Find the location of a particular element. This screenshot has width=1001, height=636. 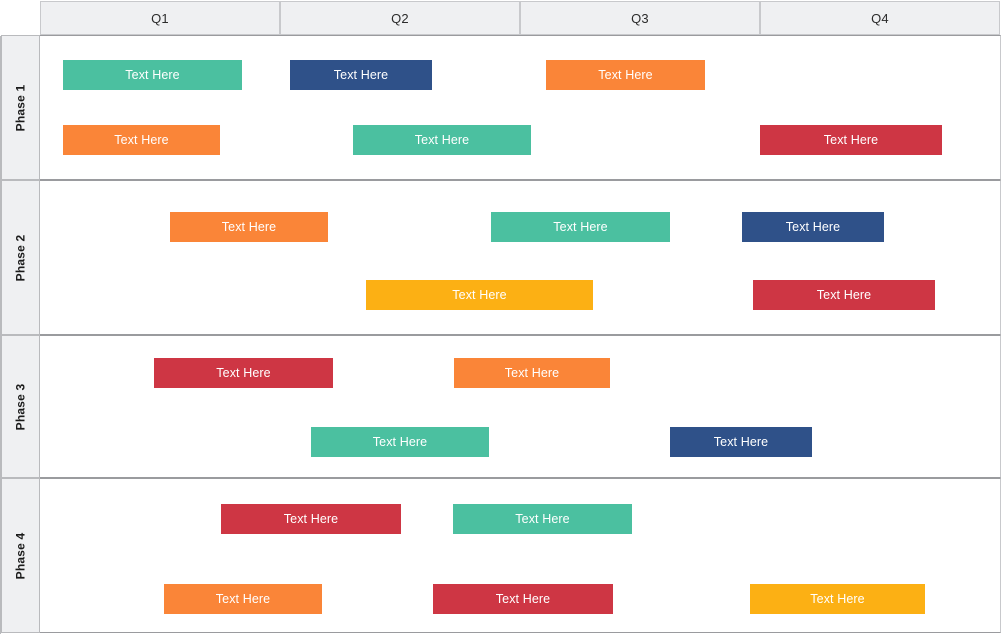

phase-label-text: Phase 4 is located at coordinates (20, 555).